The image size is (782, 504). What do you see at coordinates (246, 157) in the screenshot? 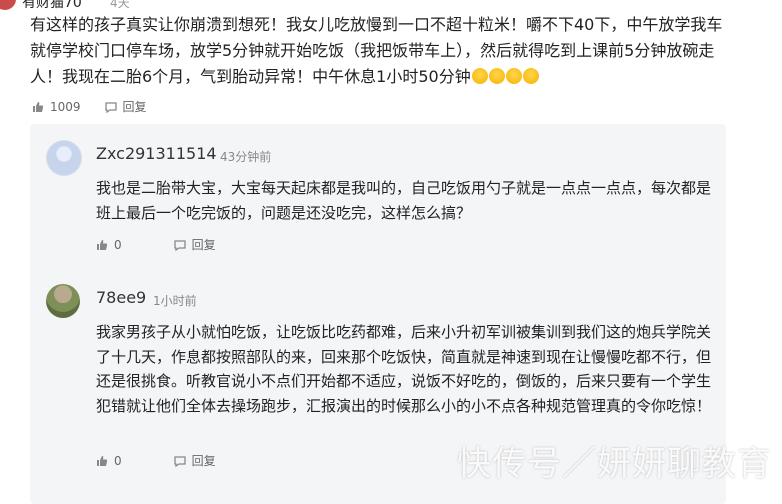
I see `comment-time: 43分钟前` at bounding box center [246, 157].